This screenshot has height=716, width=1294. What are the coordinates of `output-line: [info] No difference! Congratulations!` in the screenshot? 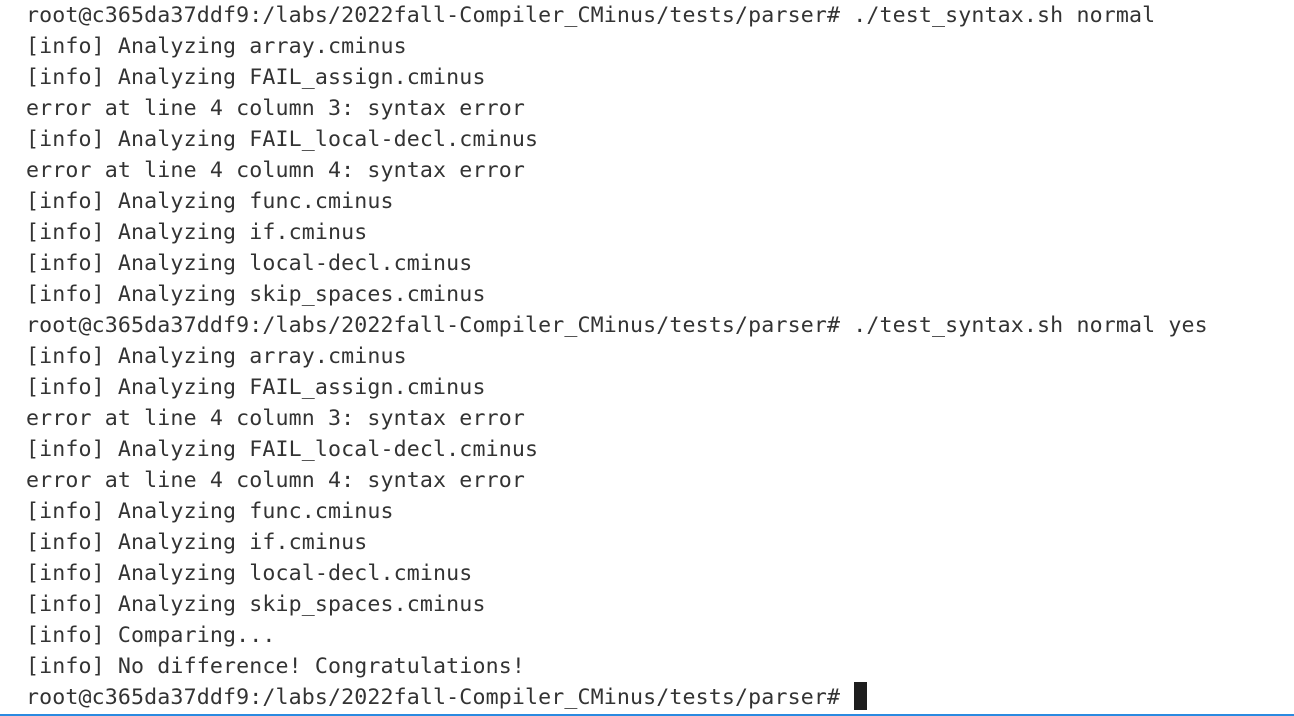 It's located at (275, 666).